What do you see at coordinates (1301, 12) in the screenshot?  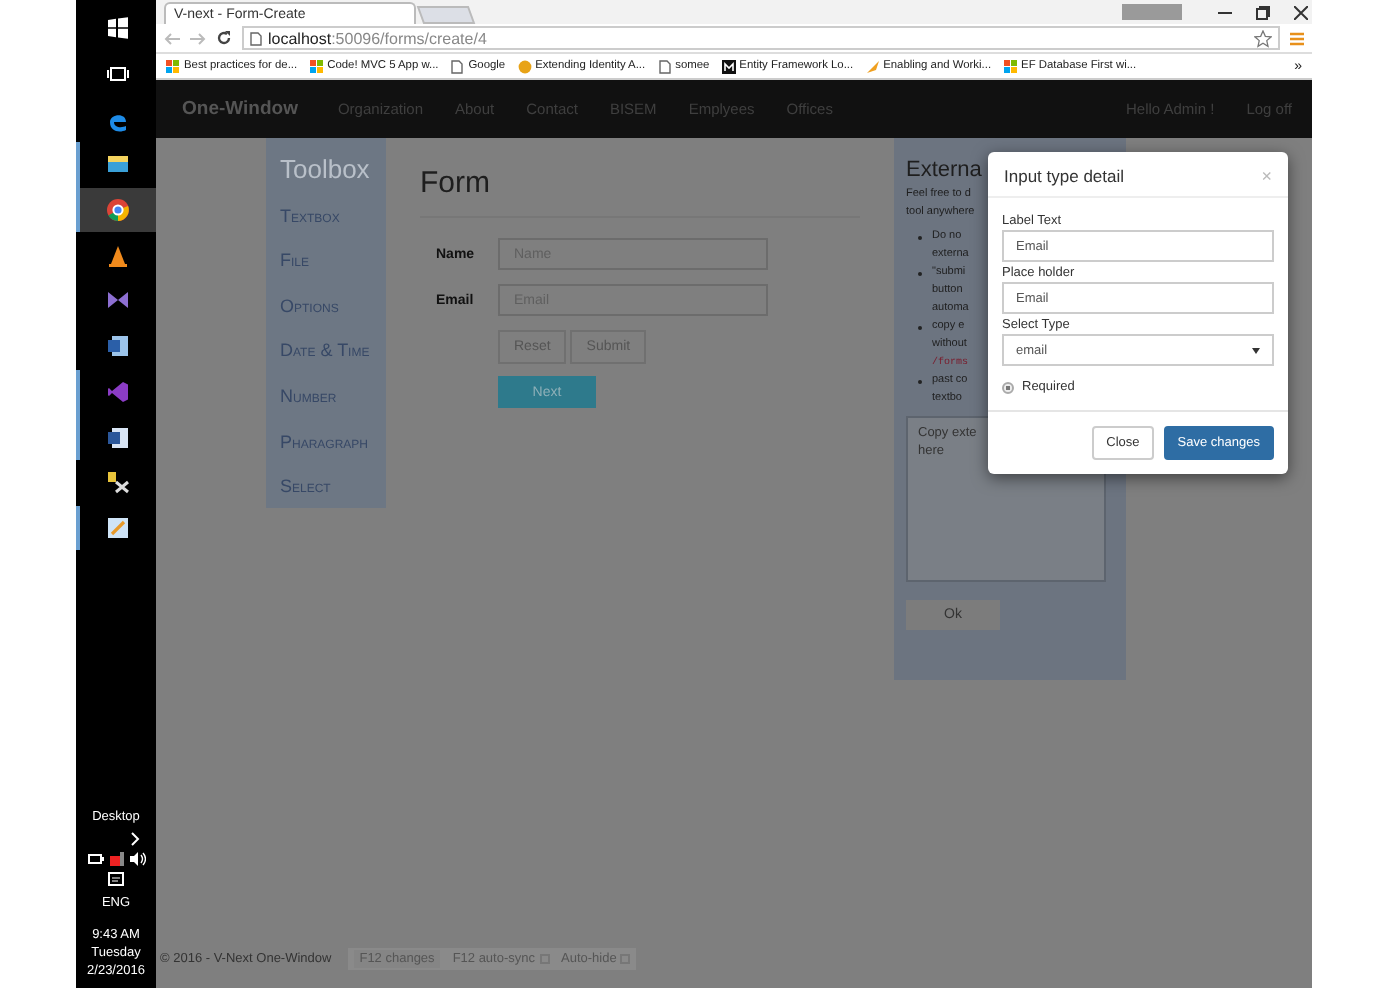 I see `close-icon` at bounding box center [1301, 12].